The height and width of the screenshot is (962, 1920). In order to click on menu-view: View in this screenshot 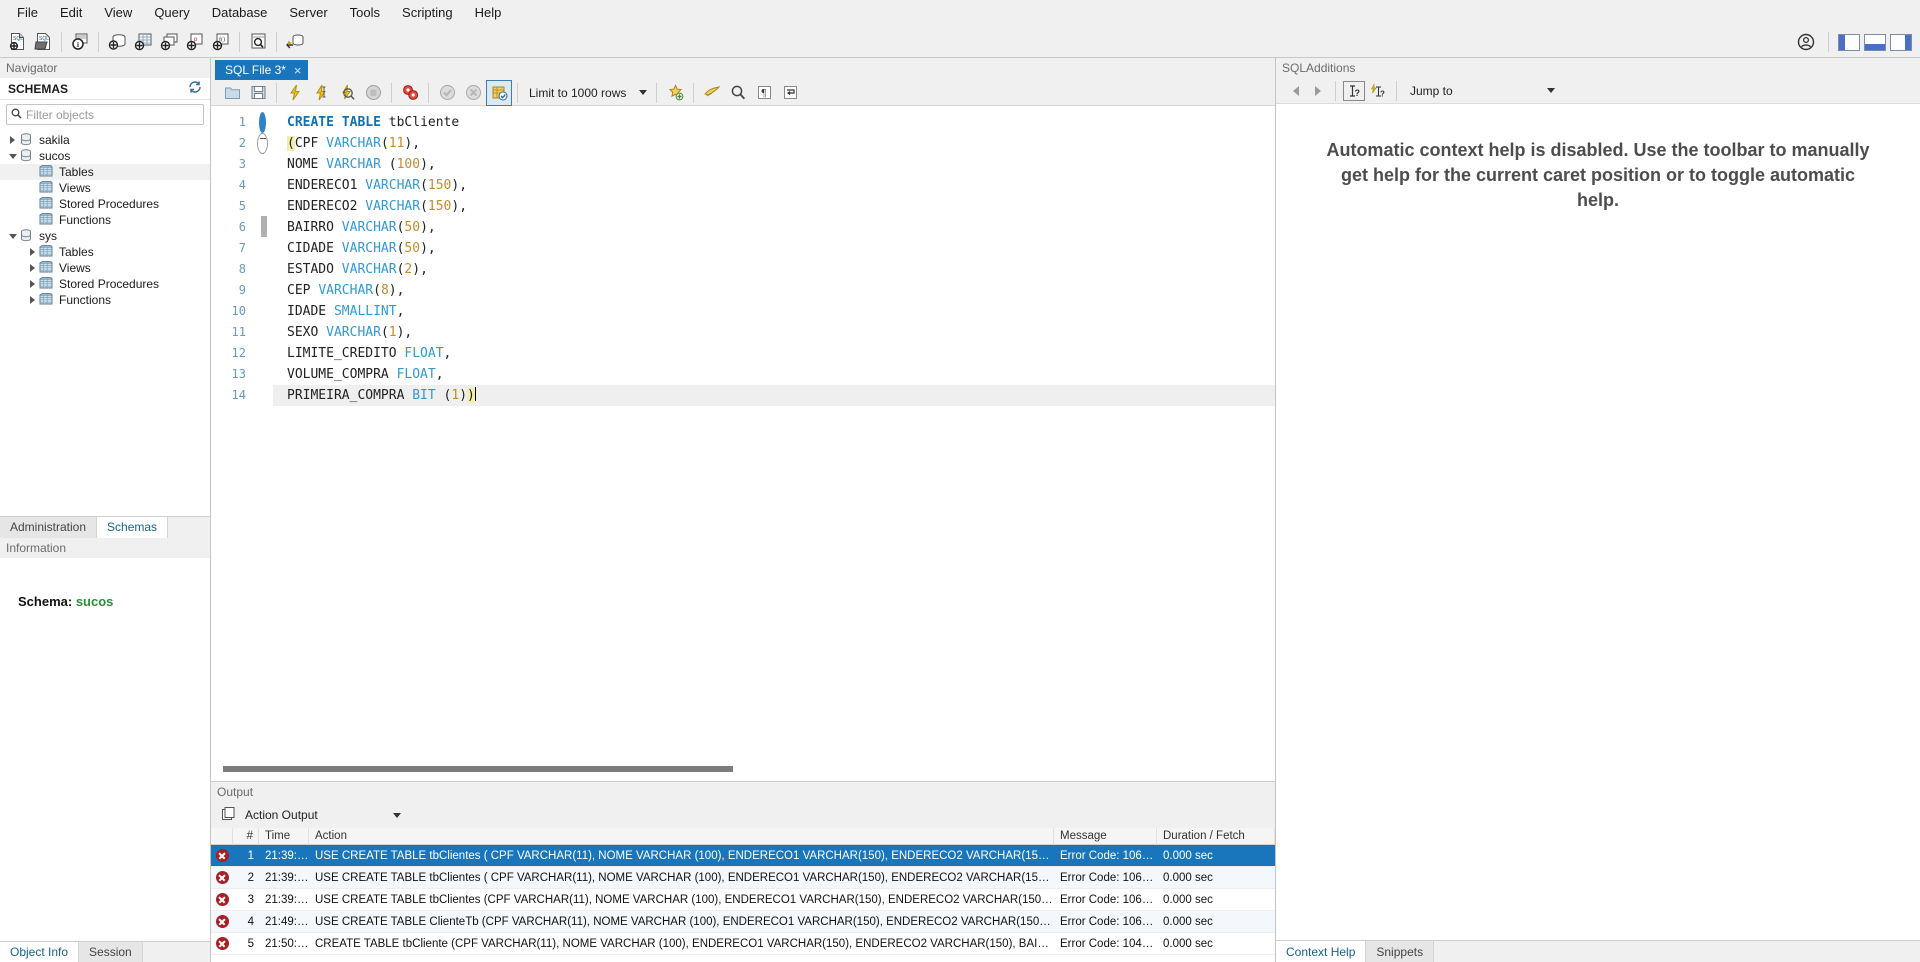, I will do `click(118, 12)`.